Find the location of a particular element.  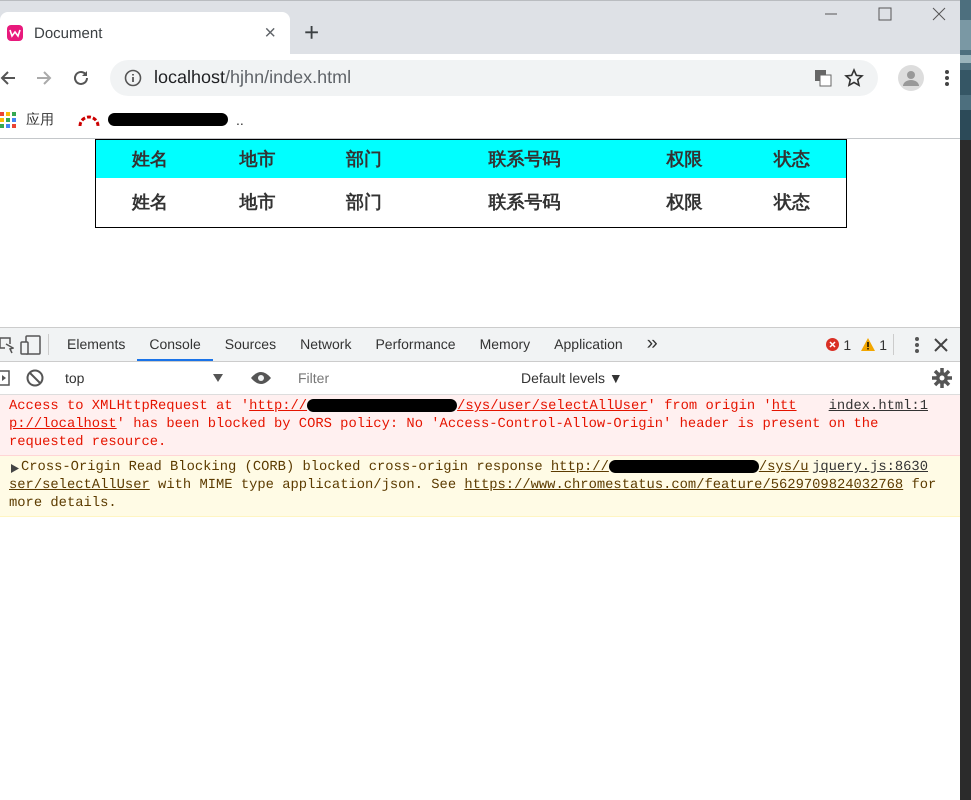

console-message-line: requested resource. is located at coordinates (87, 443).